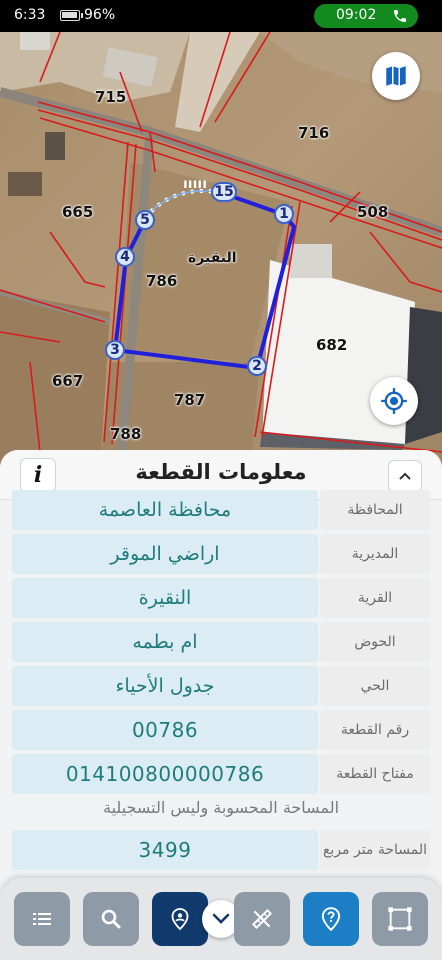  I want to click on detail-row-directorate: اراضي الموقر المديرية, so click(221, 554).